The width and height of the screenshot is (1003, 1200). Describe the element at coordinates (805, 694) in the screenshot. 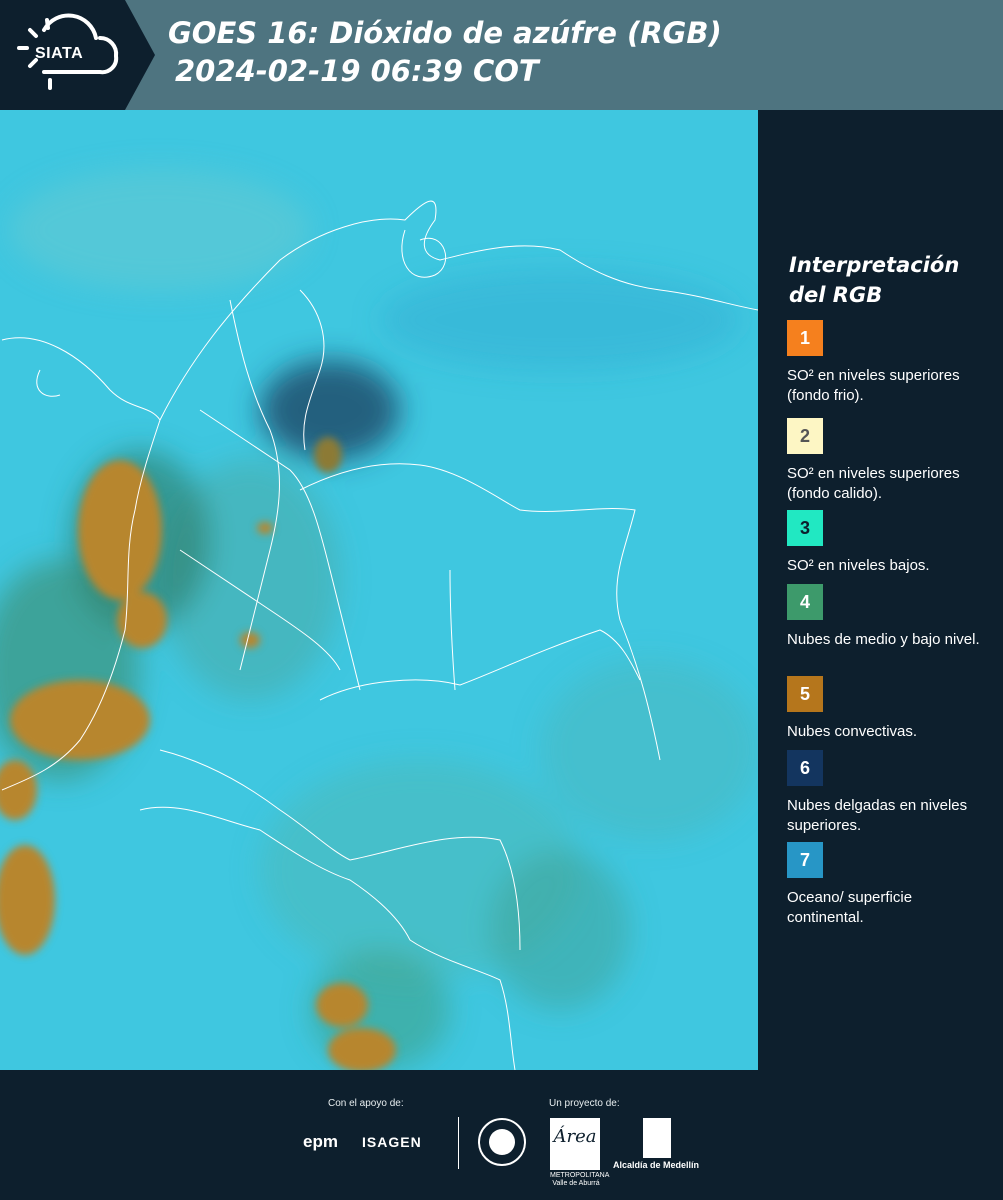

I see `legend-swatch: 5` at that location.